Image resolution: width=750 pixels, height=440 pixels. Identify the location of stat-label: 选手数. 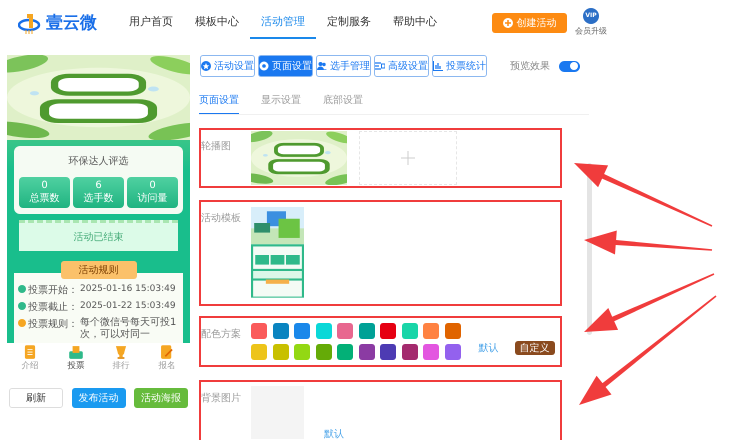
(99, 198).